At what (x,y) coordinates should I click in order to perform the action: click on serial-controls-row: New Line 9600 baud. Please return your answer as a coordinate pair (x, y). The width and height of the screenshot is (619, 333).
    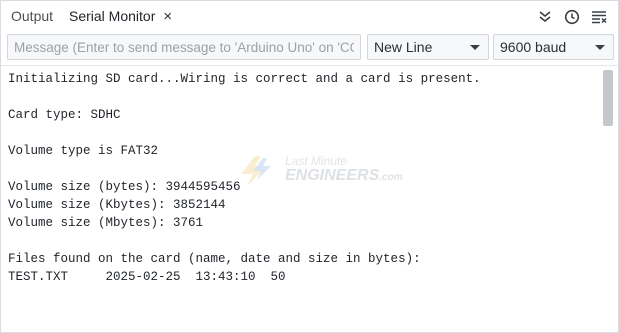
    Looking at the image, I should click on (309, 47).